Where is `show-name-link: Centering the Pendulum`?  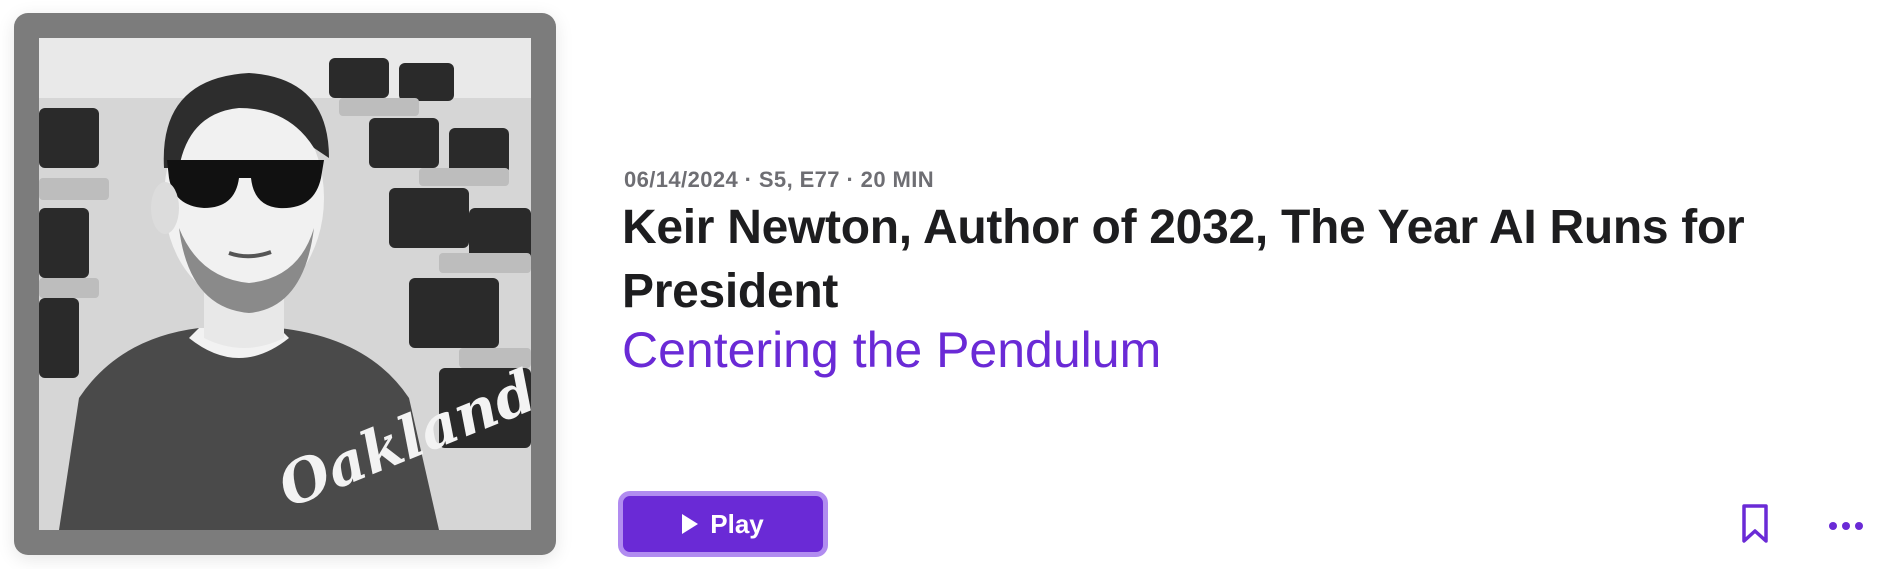 show-name-link: Centering the Pendulum is located at coordinates (891, 350).